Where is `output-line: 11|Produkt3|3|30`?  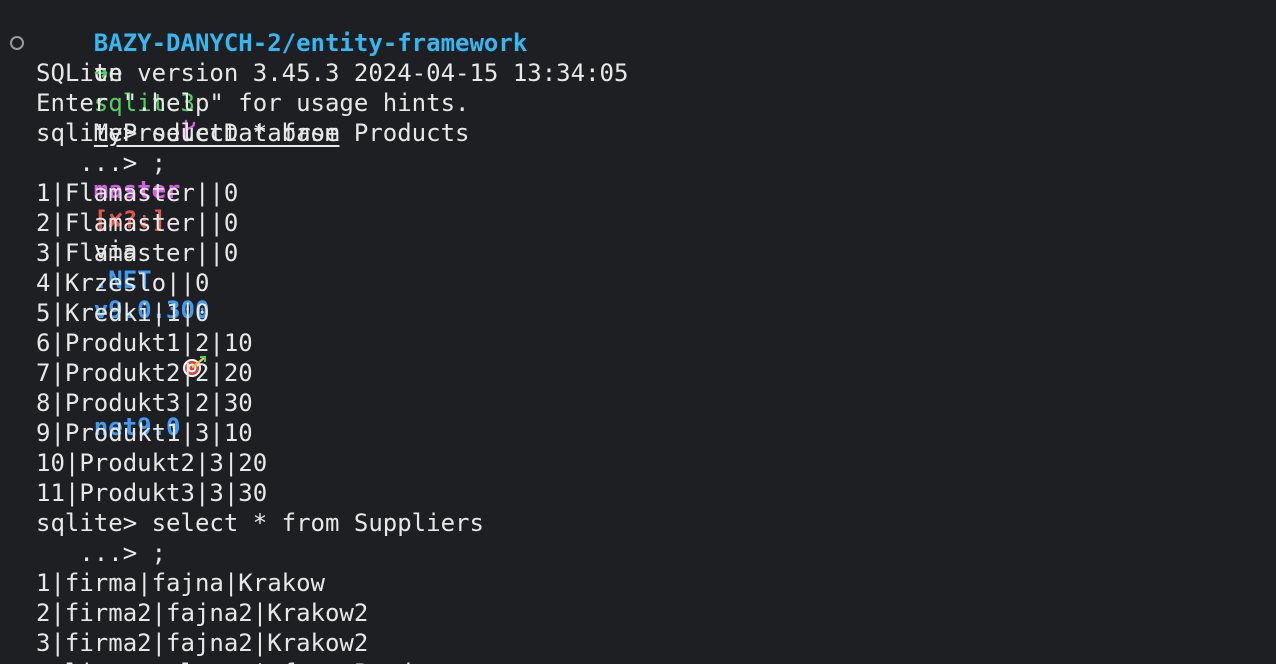 output-line: 11|Produkt3|3|30 is located at coordinates (152, 493).